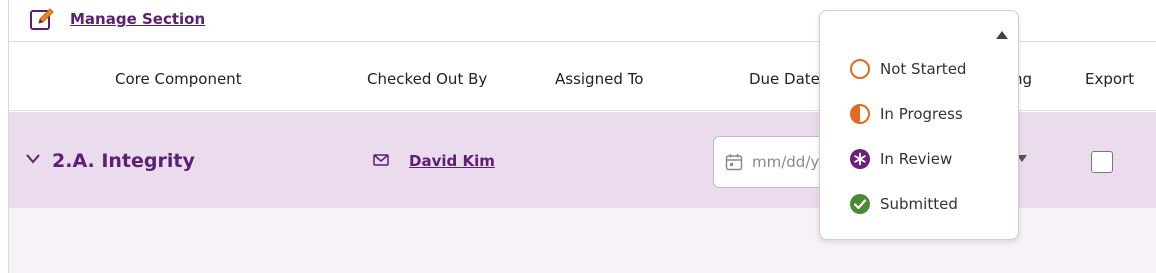  Describe the element at coordinates (33, 159) in the screenshot. I see `chevron-down-icon` at that location.